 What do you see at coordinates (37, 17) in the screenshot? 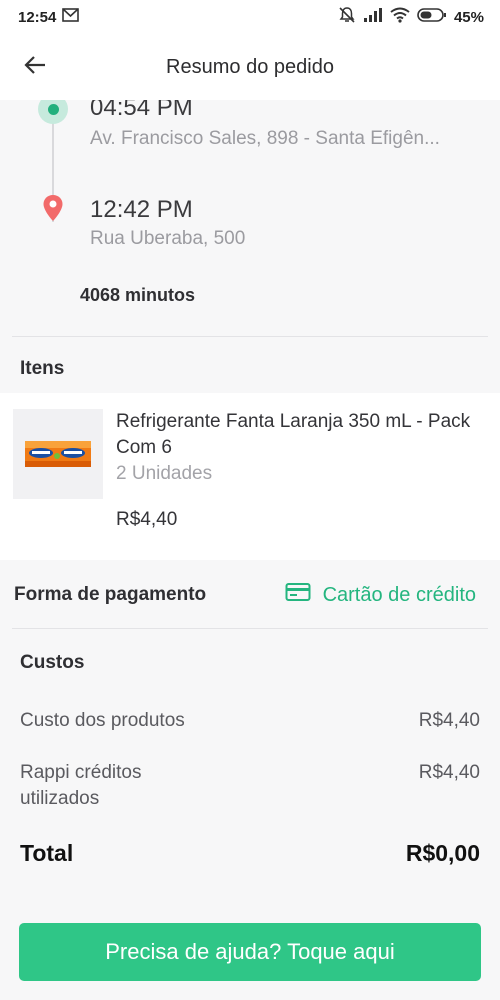
I see `status-time: 12:54` at bounding box center [37, 17].